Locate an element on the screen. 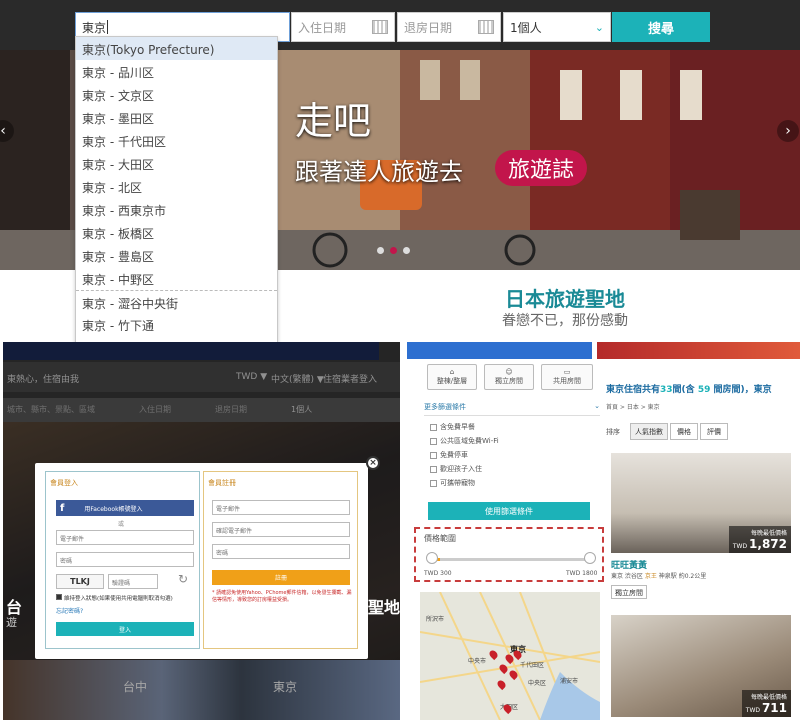 This screenshot has width=800, height=720. suggestion-item: 東京 - 墨田区 is located at coordinates (176, 117).